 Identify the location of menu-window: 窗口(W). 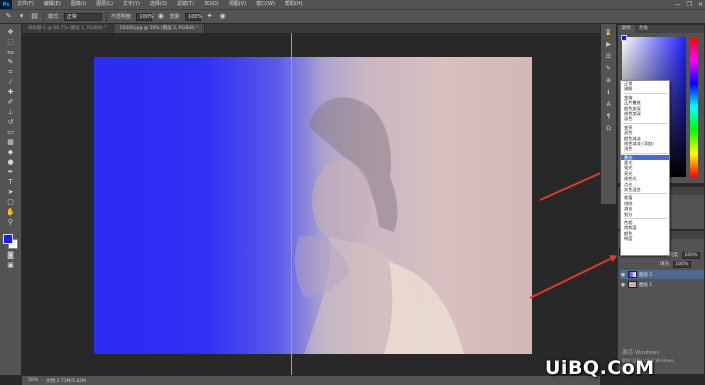
(265, 4).